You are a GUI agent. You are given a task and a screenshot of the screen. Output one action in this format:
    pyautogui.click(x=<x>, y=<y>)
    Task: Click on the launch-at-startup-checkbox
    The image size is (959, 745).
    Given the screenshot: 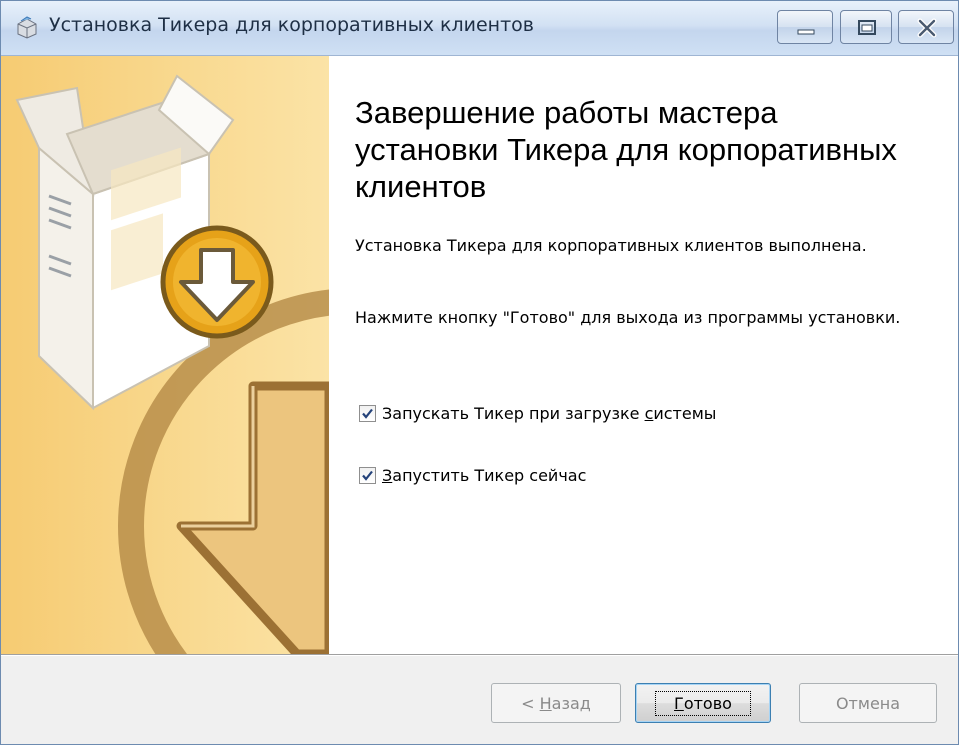 What is the action you would take?
    pyautogui.click(x=367, y=413)
    